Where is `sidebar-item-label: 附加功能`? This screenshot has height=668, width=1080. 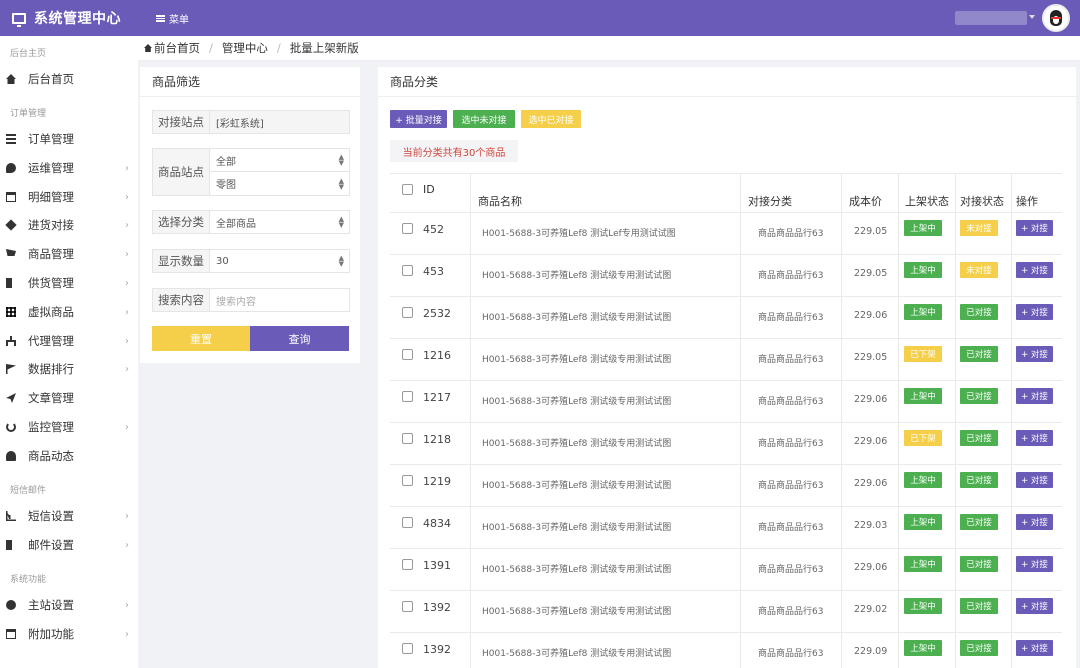
sidebar-item-label: 附加功能 is located at coordinates (51, 634).